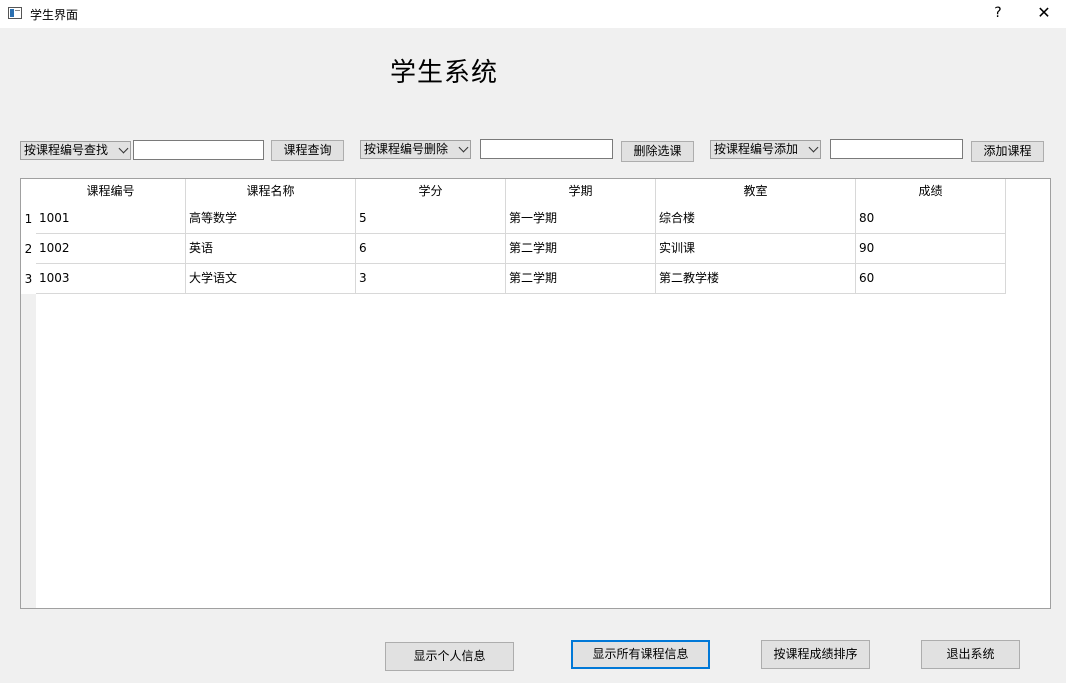 The height and width of the screenshot is (683, 1066). I want to click on table-corner, so click(28, 191).